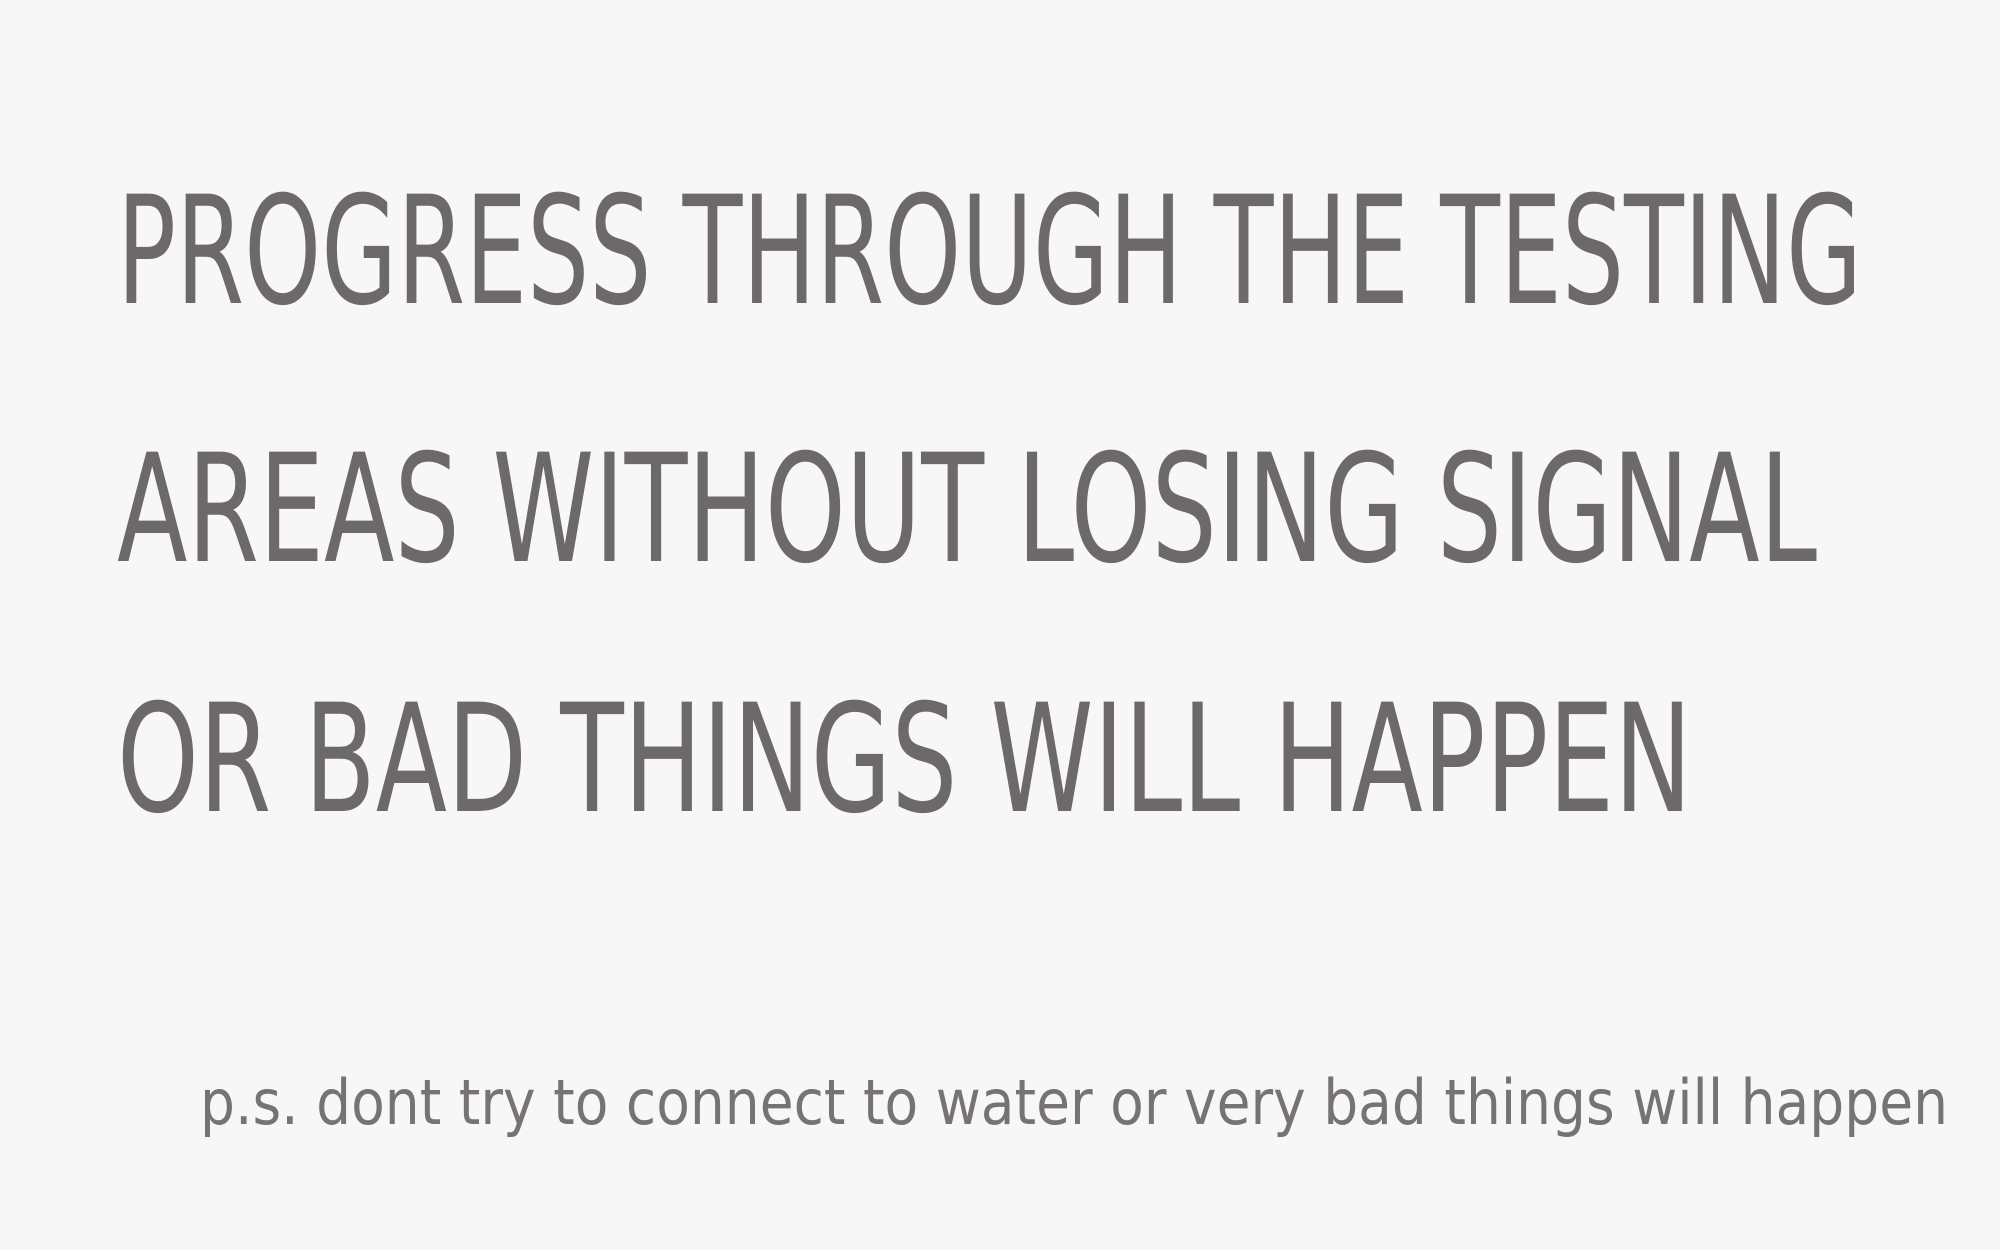  I want to click on message-line-2: AREAS WITHOUT LOSING SIGNAL, so click(967, 510).